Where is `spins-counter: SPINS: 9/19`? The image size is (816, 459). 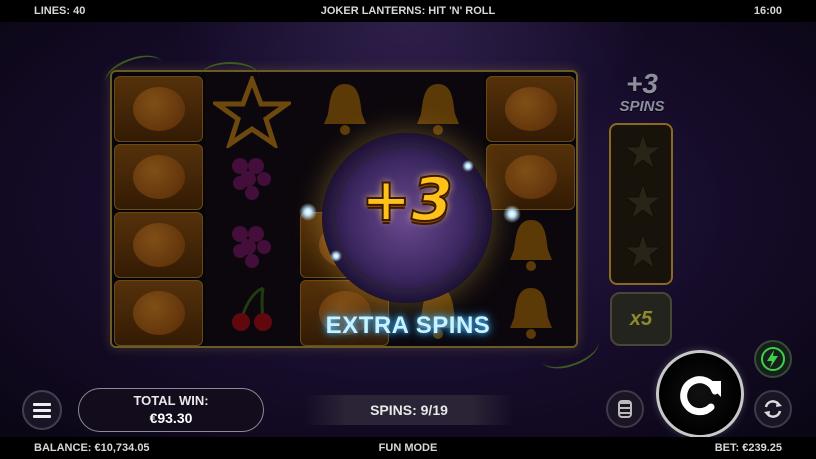 spins-counter: SPINS: 9/19 is located at coordinates (409, 410).